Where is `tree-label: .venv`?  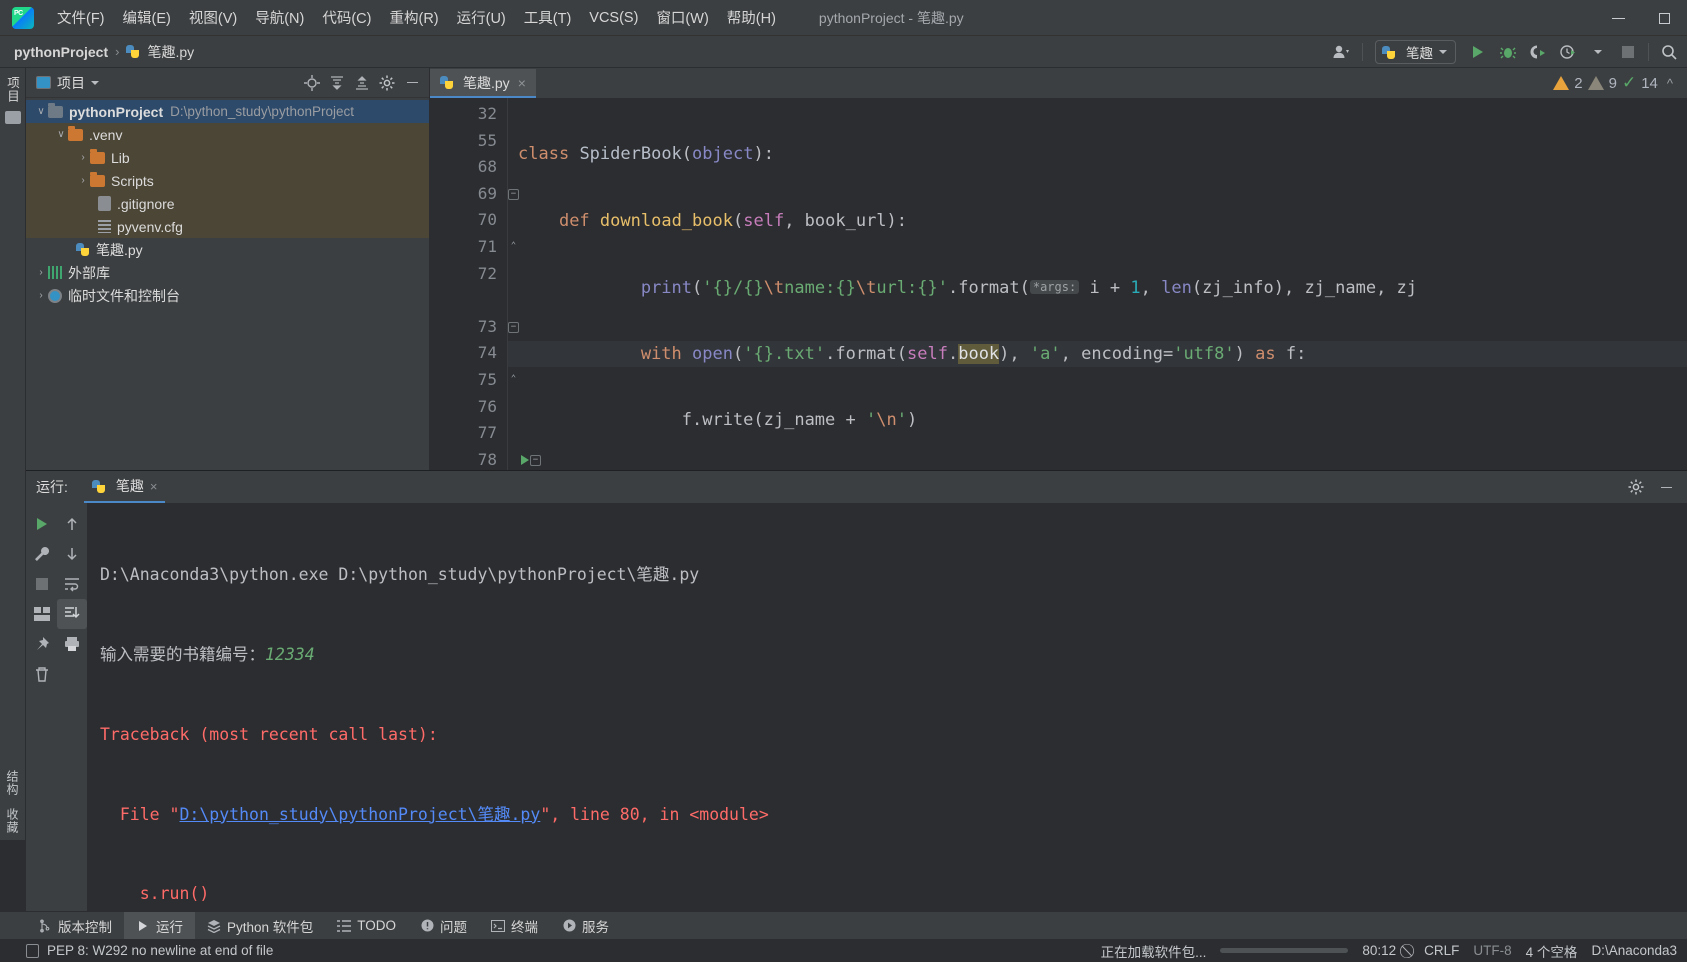 tree-label: .venv is located at coordinates (106, 134).